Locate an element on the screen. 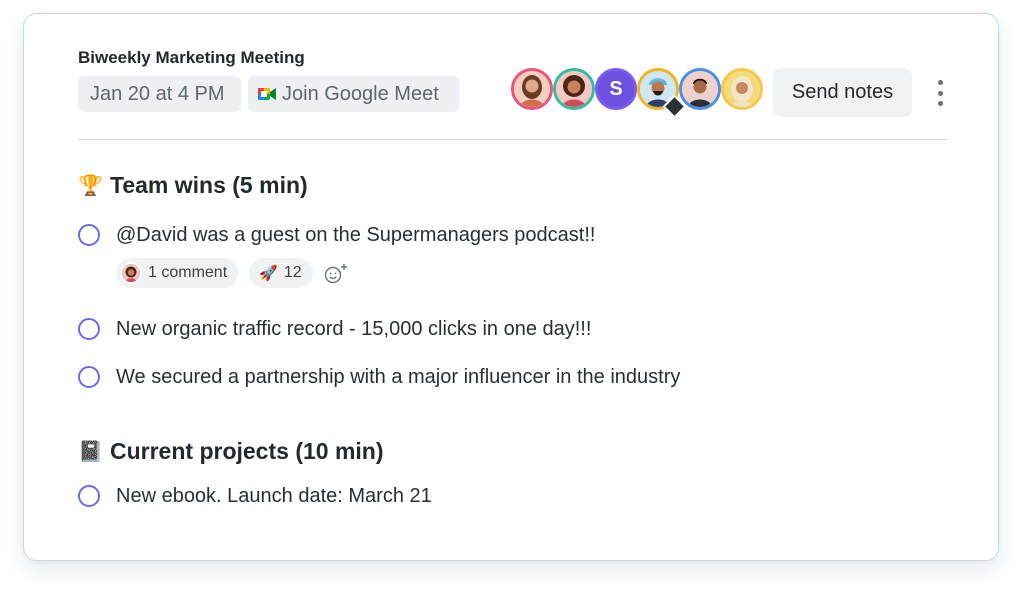 Image resolution: width=1024 pixels, height=596 pixels. add-emoji-icon is located at coordinates (337, 273).